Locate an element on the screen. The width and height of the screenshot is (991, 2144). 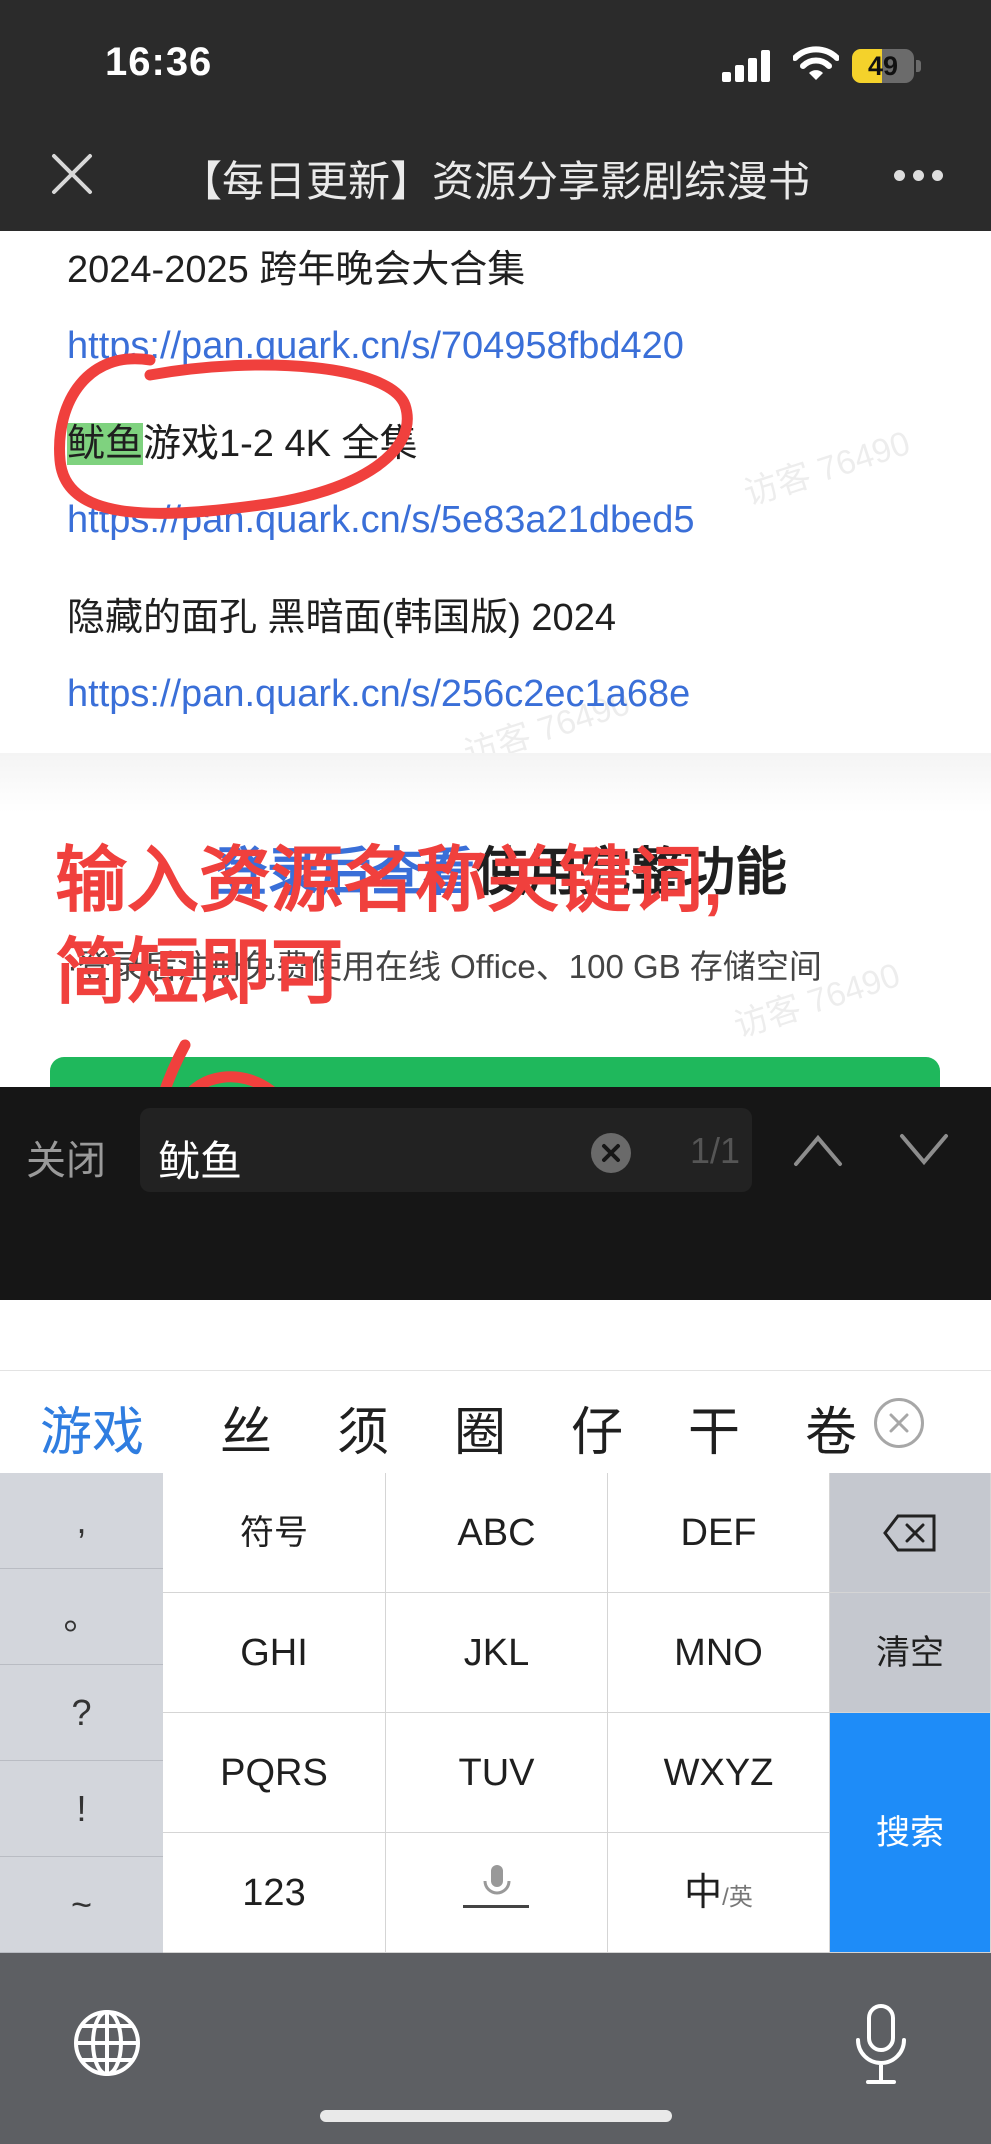
dismiss-candidates-icon is located at coordinates (899, 1423).